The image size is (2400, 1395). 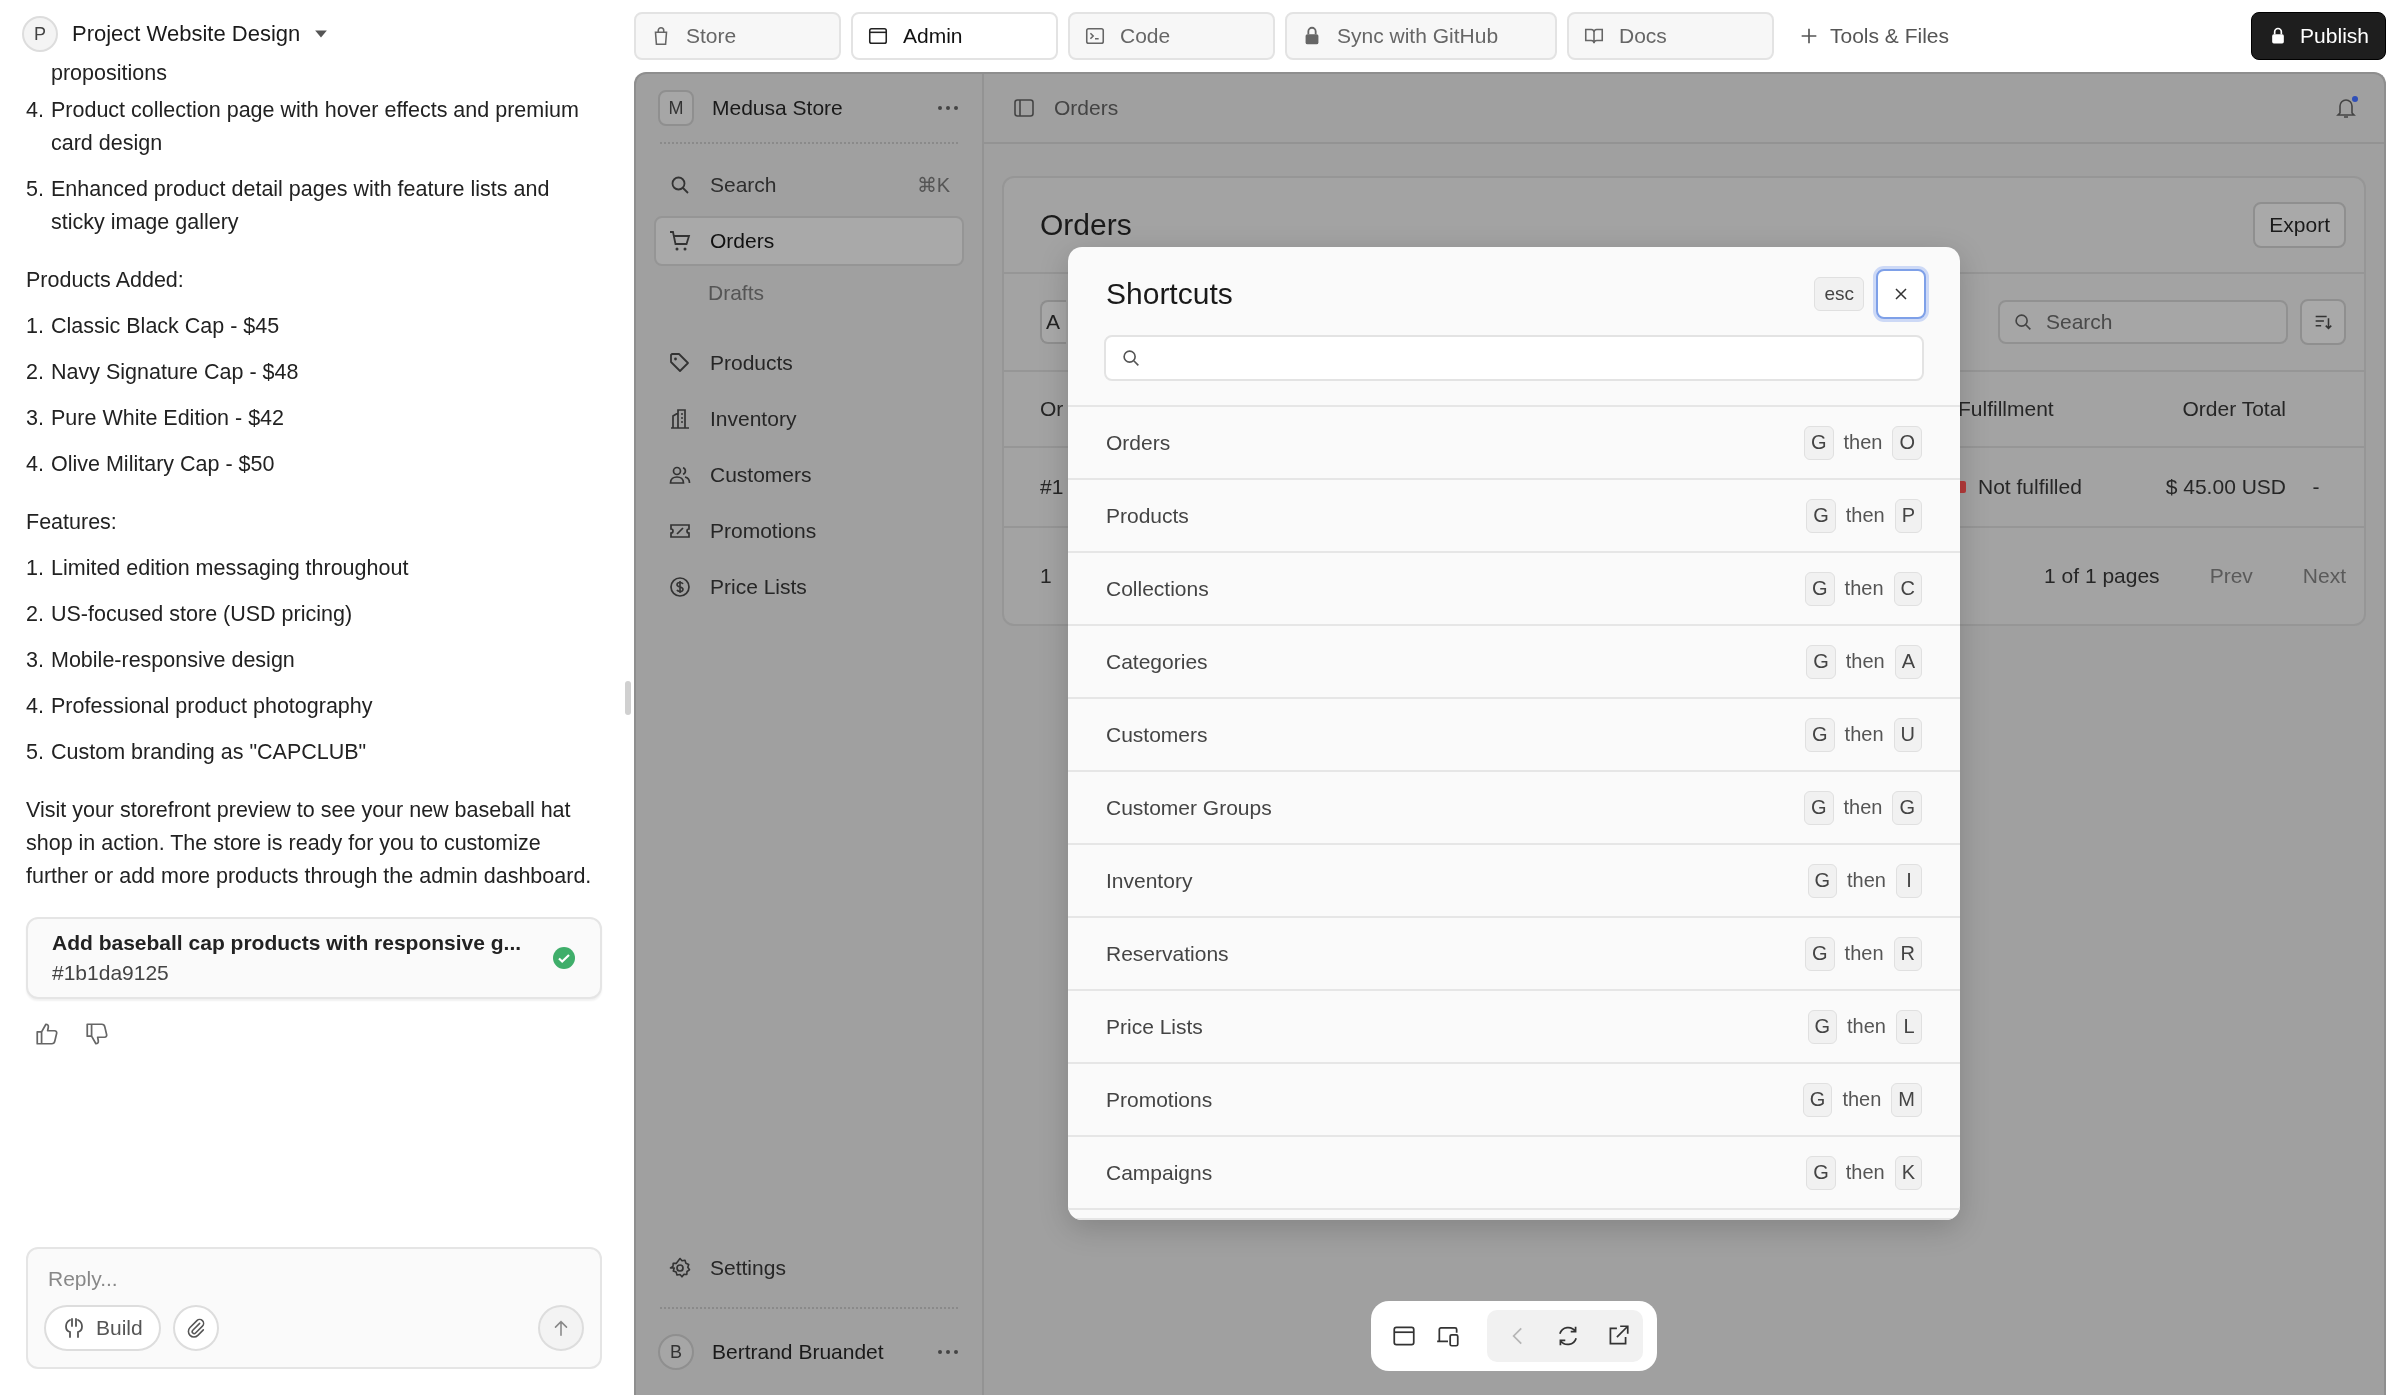 I want to click on user-name: Bertrand Bruandet, so click(x=798, y=1352).